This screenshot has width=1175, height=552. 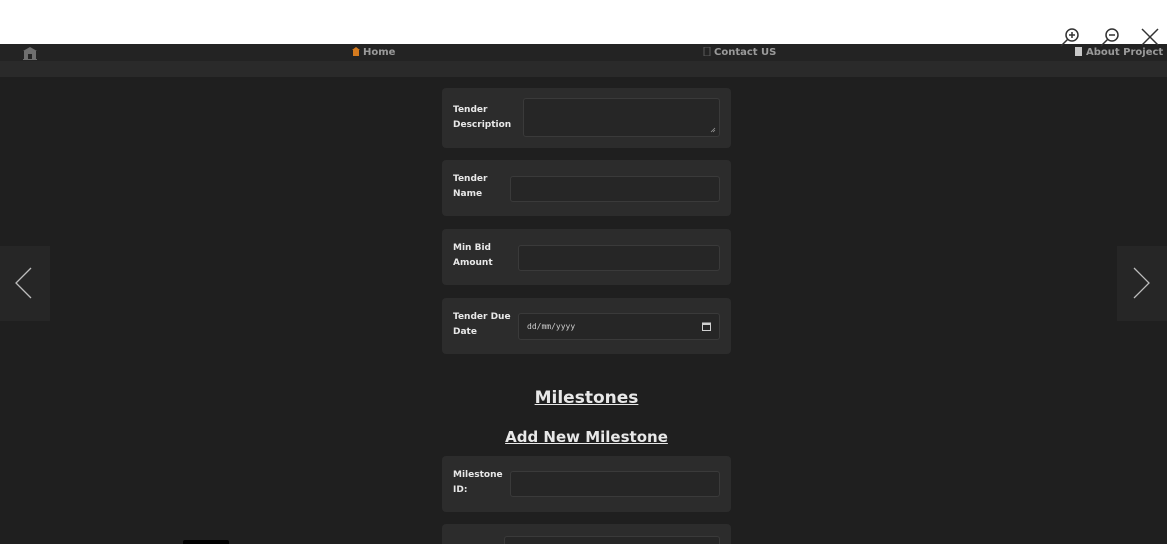 I want to click on due-date-label: Tender Due Date, so click(x=482, y=324).